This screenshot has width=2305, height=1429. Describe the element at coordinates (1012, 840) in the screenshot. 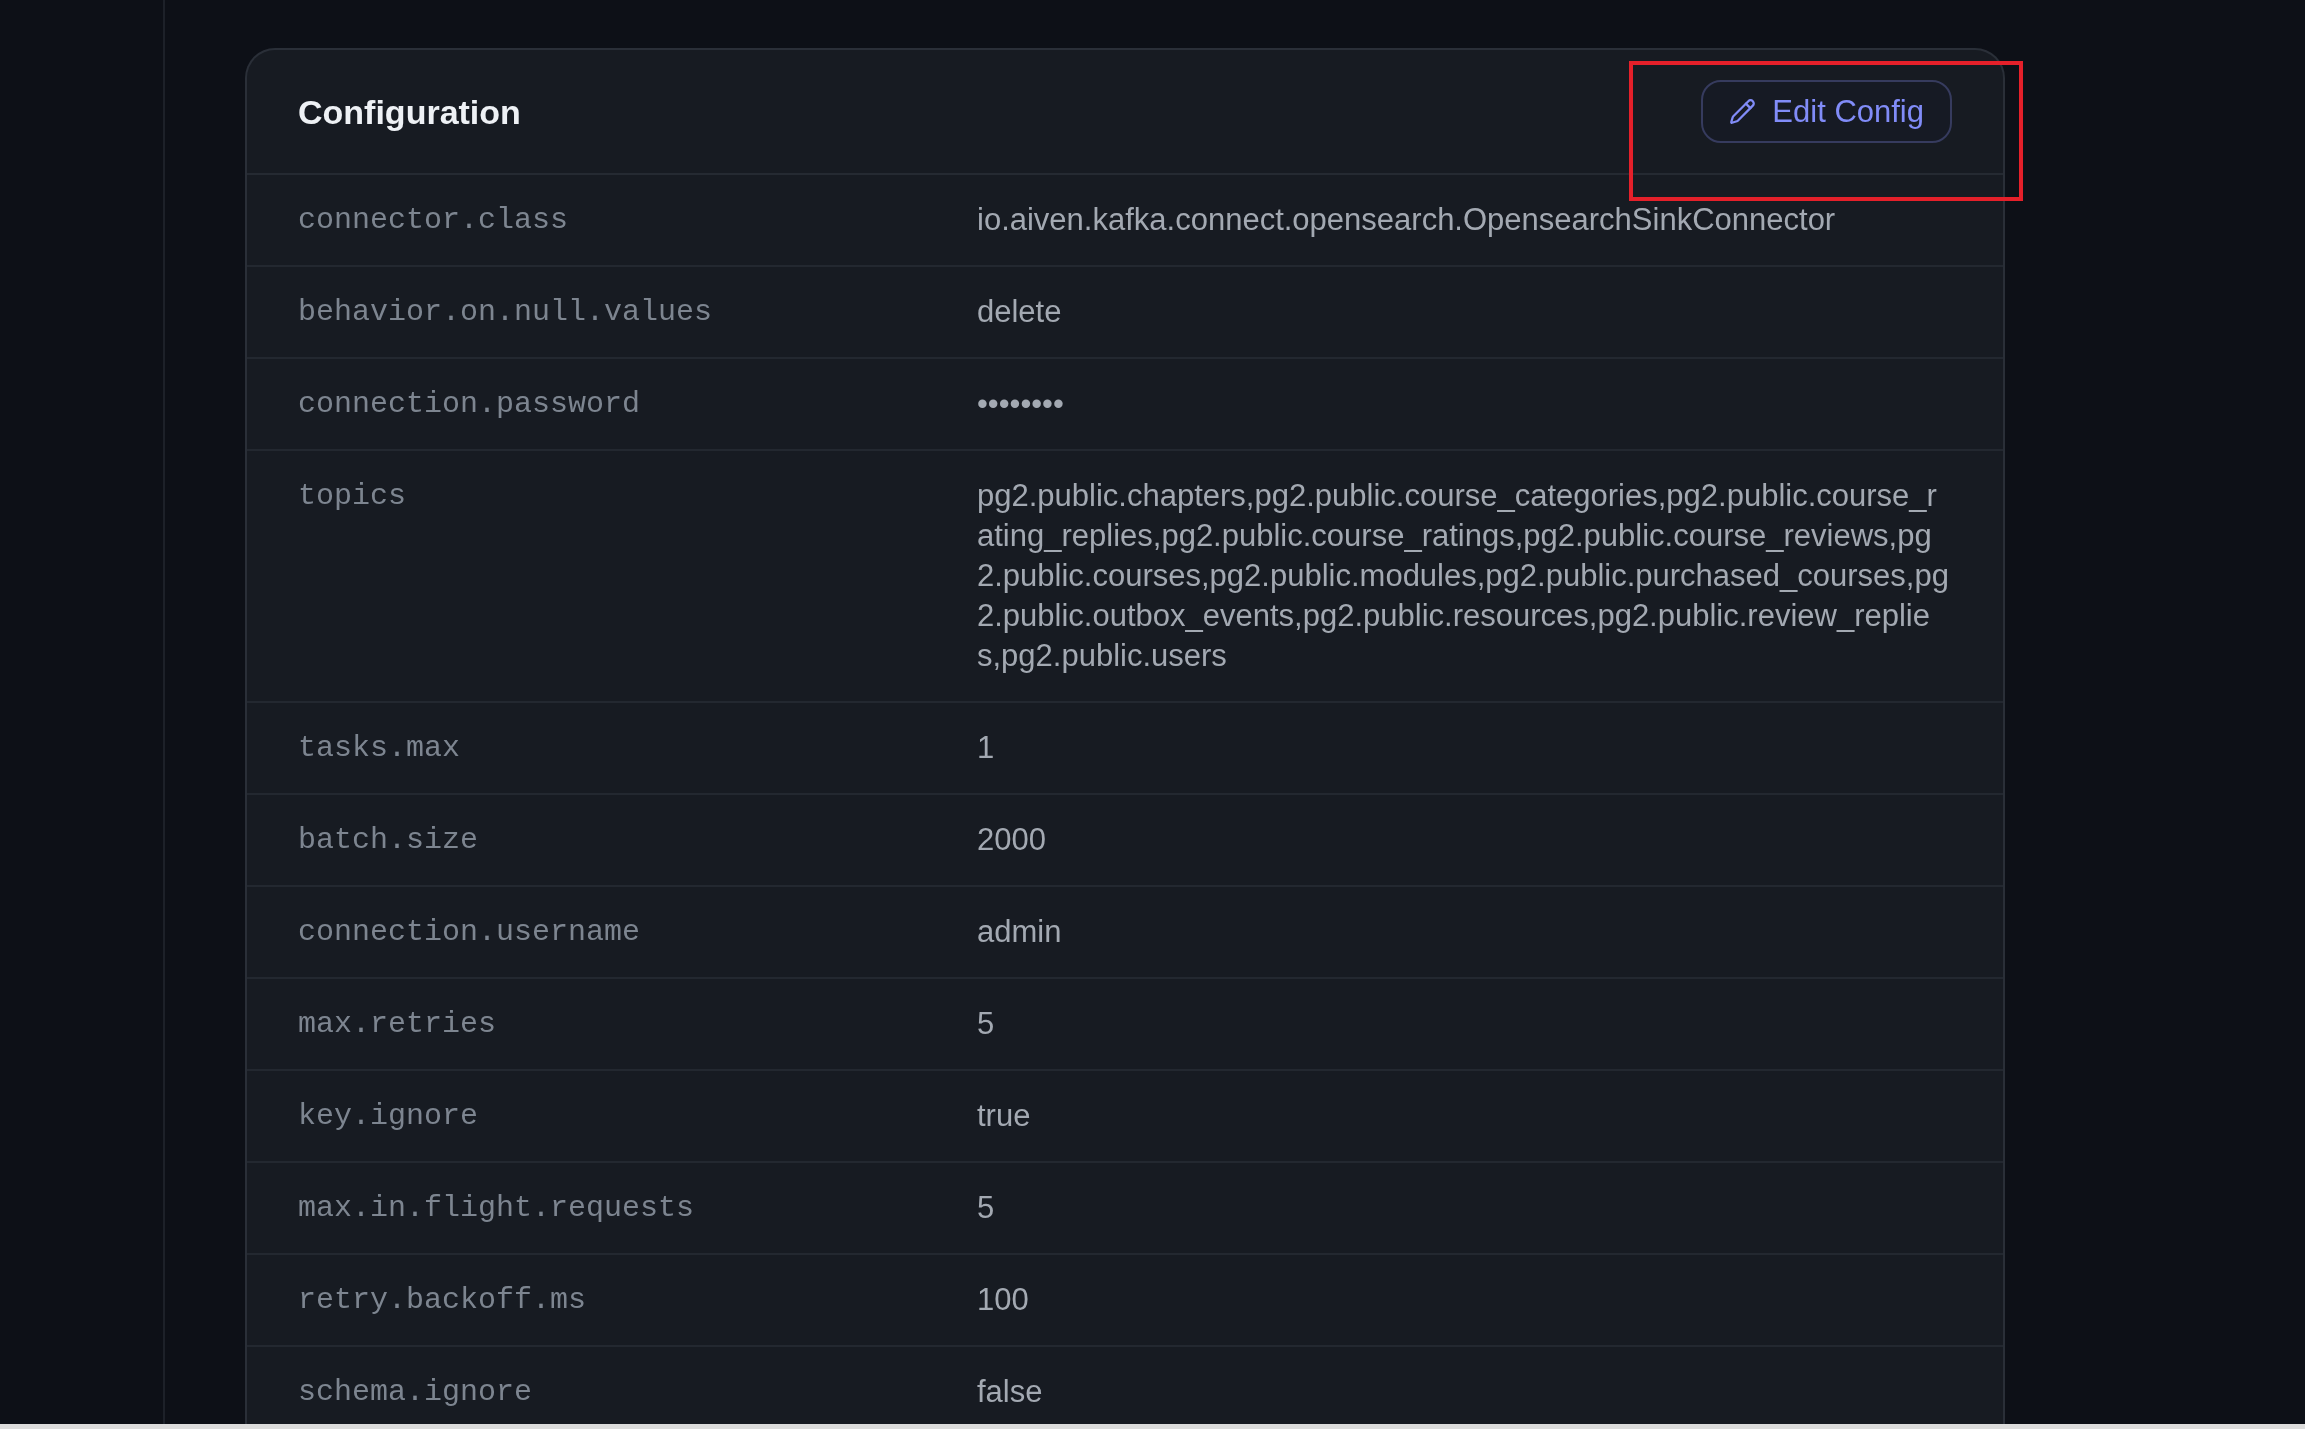

I see `config-value: 2000` at that location.